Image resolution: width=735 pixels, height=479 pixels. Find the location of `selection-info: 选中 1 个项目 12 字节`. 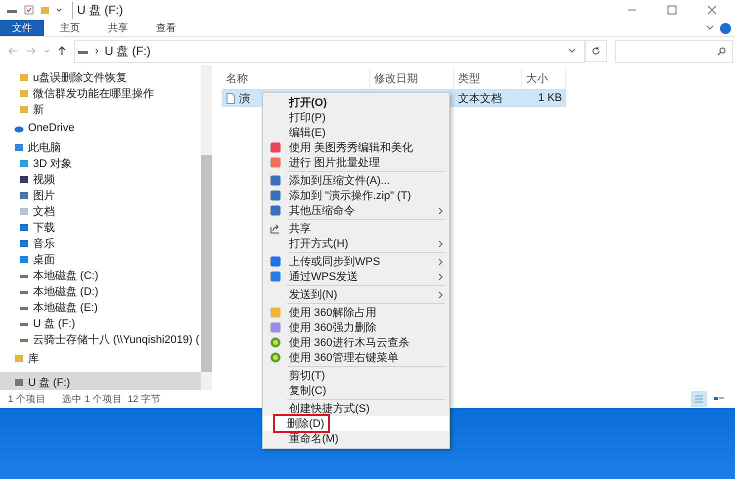

selection-info: 选中 1 个项目 12 字节 is located at coordinates (111, 399).